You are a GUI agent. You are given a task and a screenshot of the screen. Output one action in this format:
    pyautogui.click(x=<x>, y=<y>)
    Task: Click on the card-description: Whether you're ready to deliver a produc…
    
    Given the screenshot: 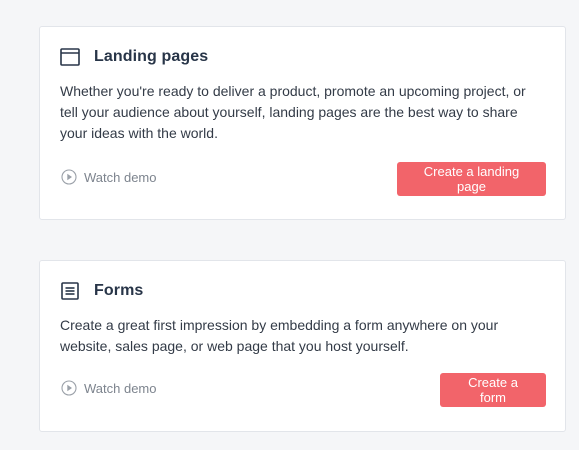 What is the action you would take?
    pyautogui.click(x=293, y=112)
    